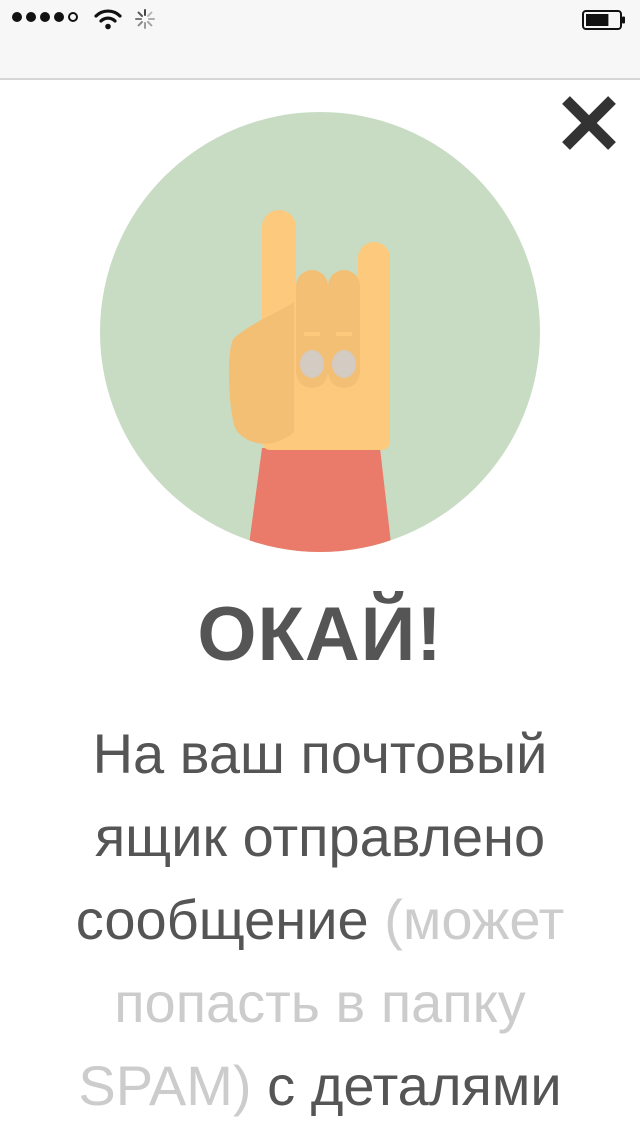  I want to click on loading-spinner-icon, so click(145, 19).